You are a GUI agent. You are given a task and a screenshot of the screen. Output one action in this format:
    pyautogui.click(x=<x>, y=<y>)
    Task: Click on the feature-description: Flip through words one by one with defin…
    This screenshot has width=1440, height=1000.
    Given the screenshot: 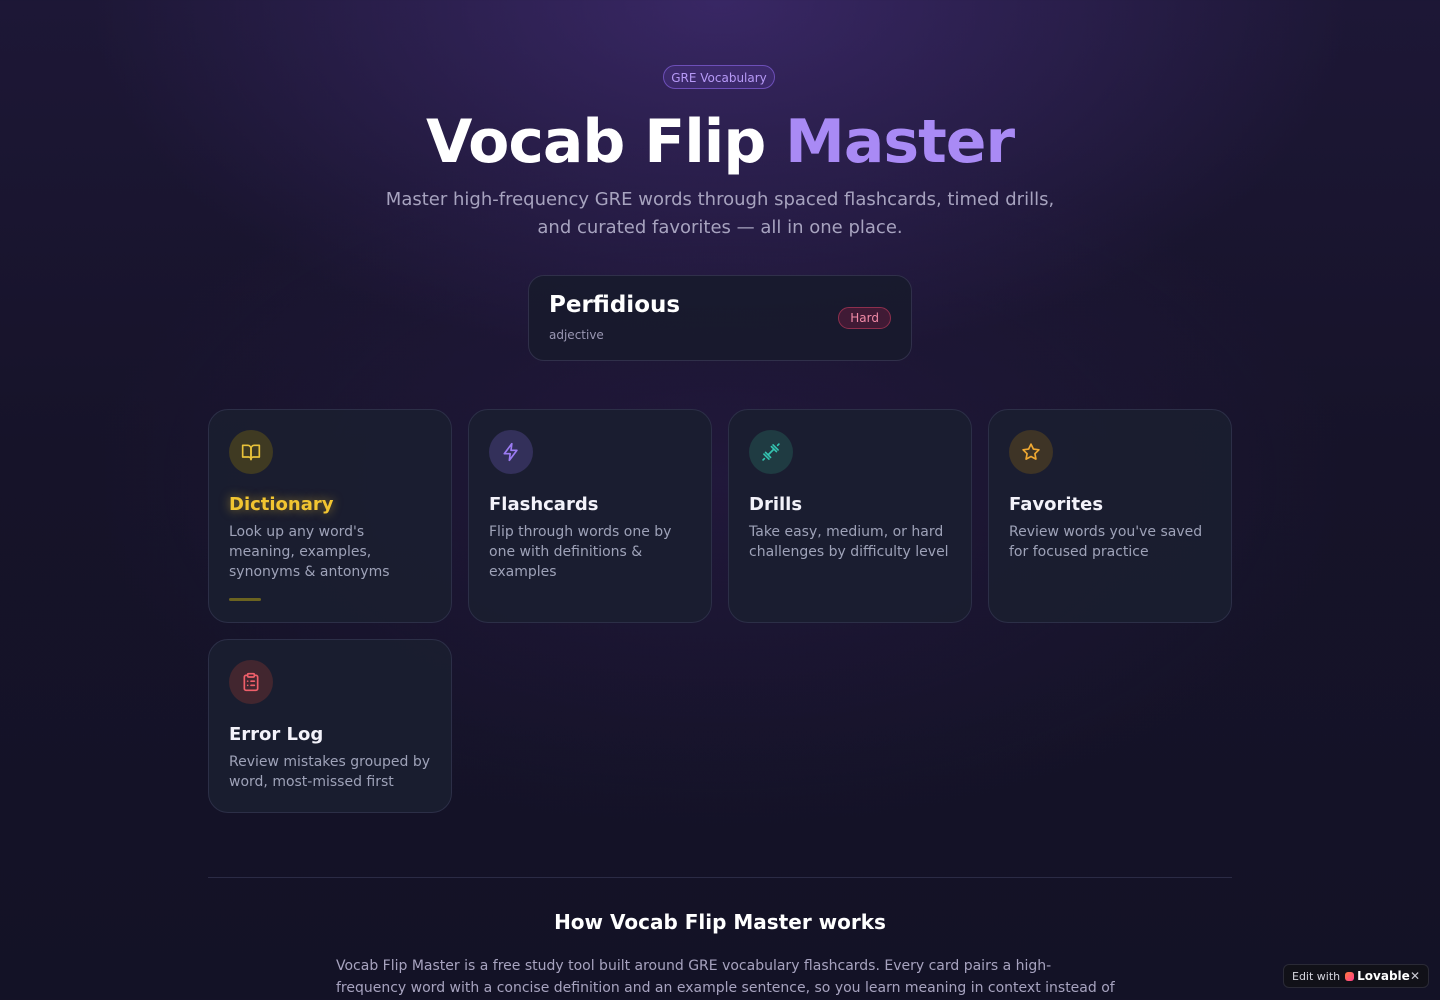 What is the action you would take?
    pyautogui.click(x=580, y=552)
    